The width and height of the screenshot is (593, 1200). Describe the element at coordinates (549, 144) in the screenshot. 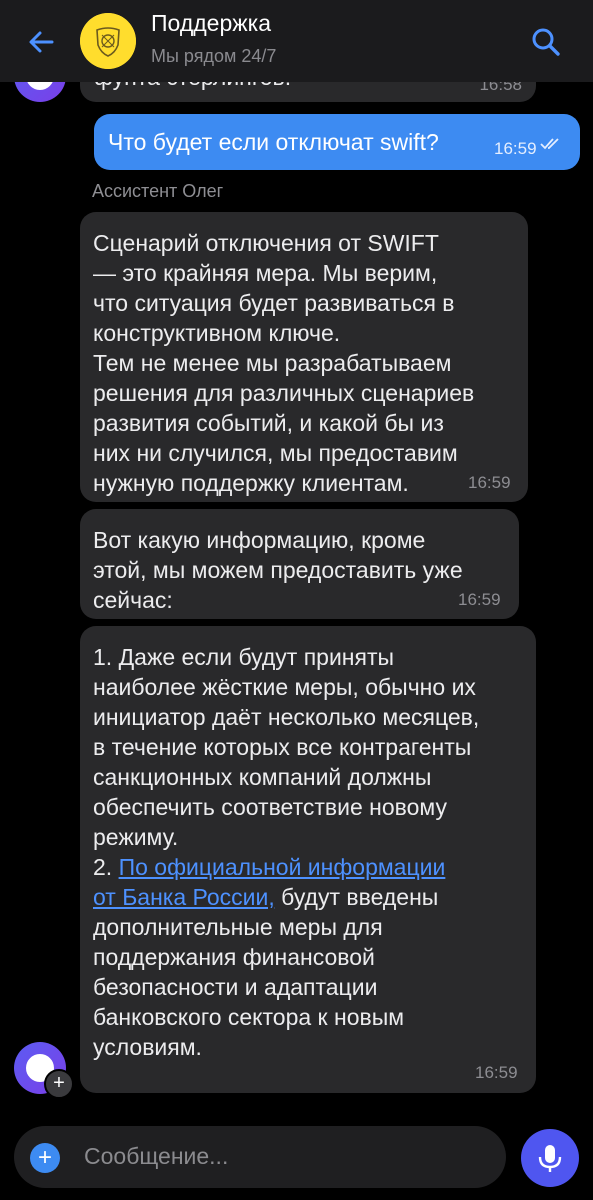

I see `double-check-icon` at that location.